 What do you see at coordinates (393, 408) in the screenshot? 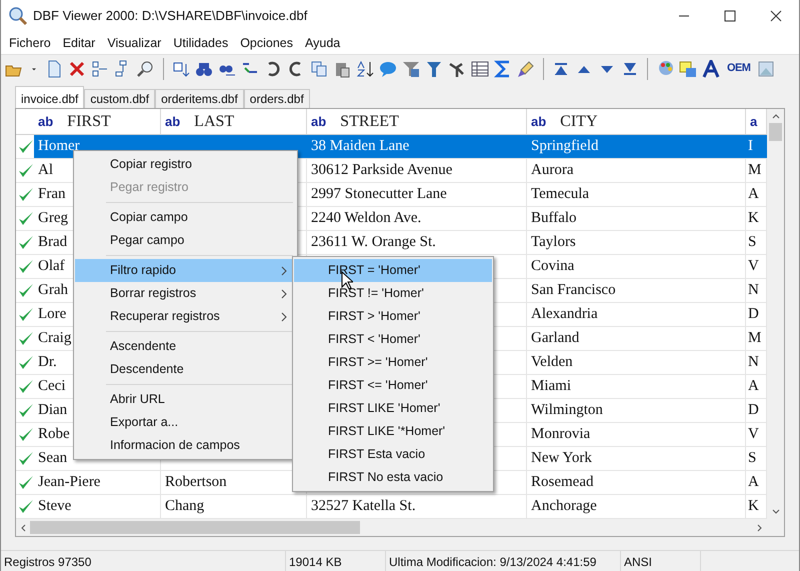
I see `menu-item: FIRST LIKE 'Homer'` at bounding box center [393, 408].